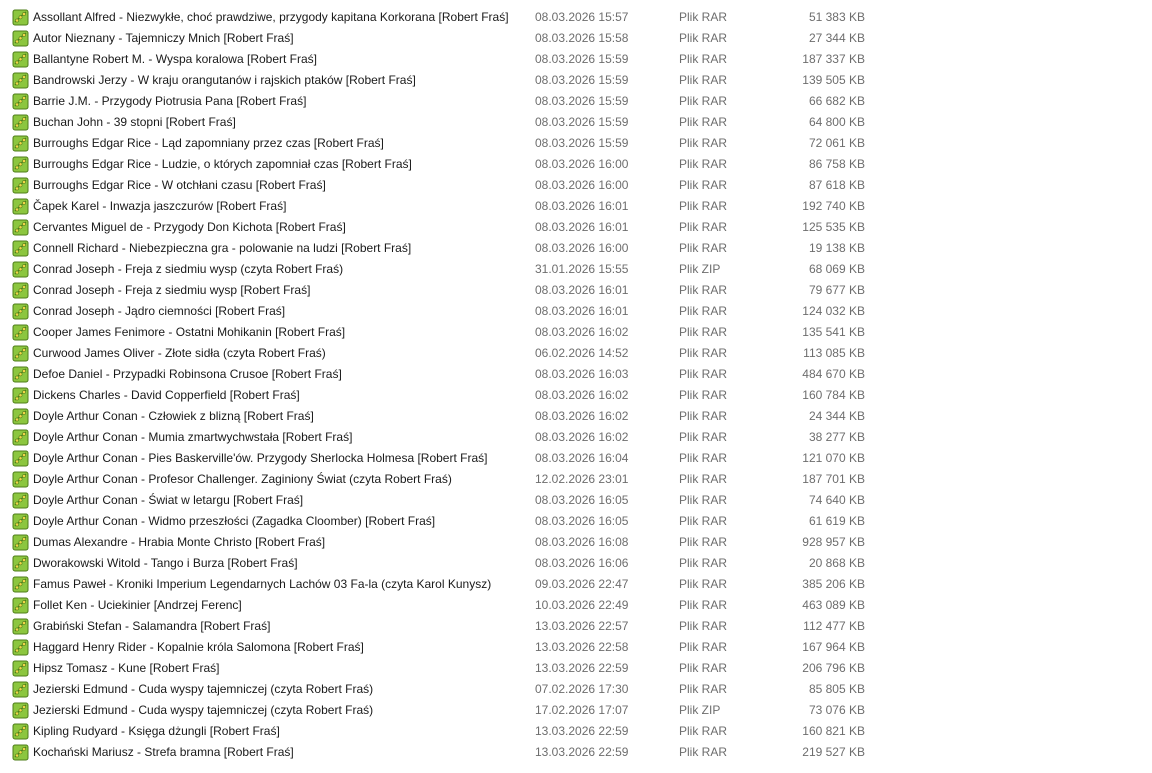 The width and height of the screenshot is (1152, 773). I want to click on file-modified-date: 08.03.2026 16:04, so click(582, 458).